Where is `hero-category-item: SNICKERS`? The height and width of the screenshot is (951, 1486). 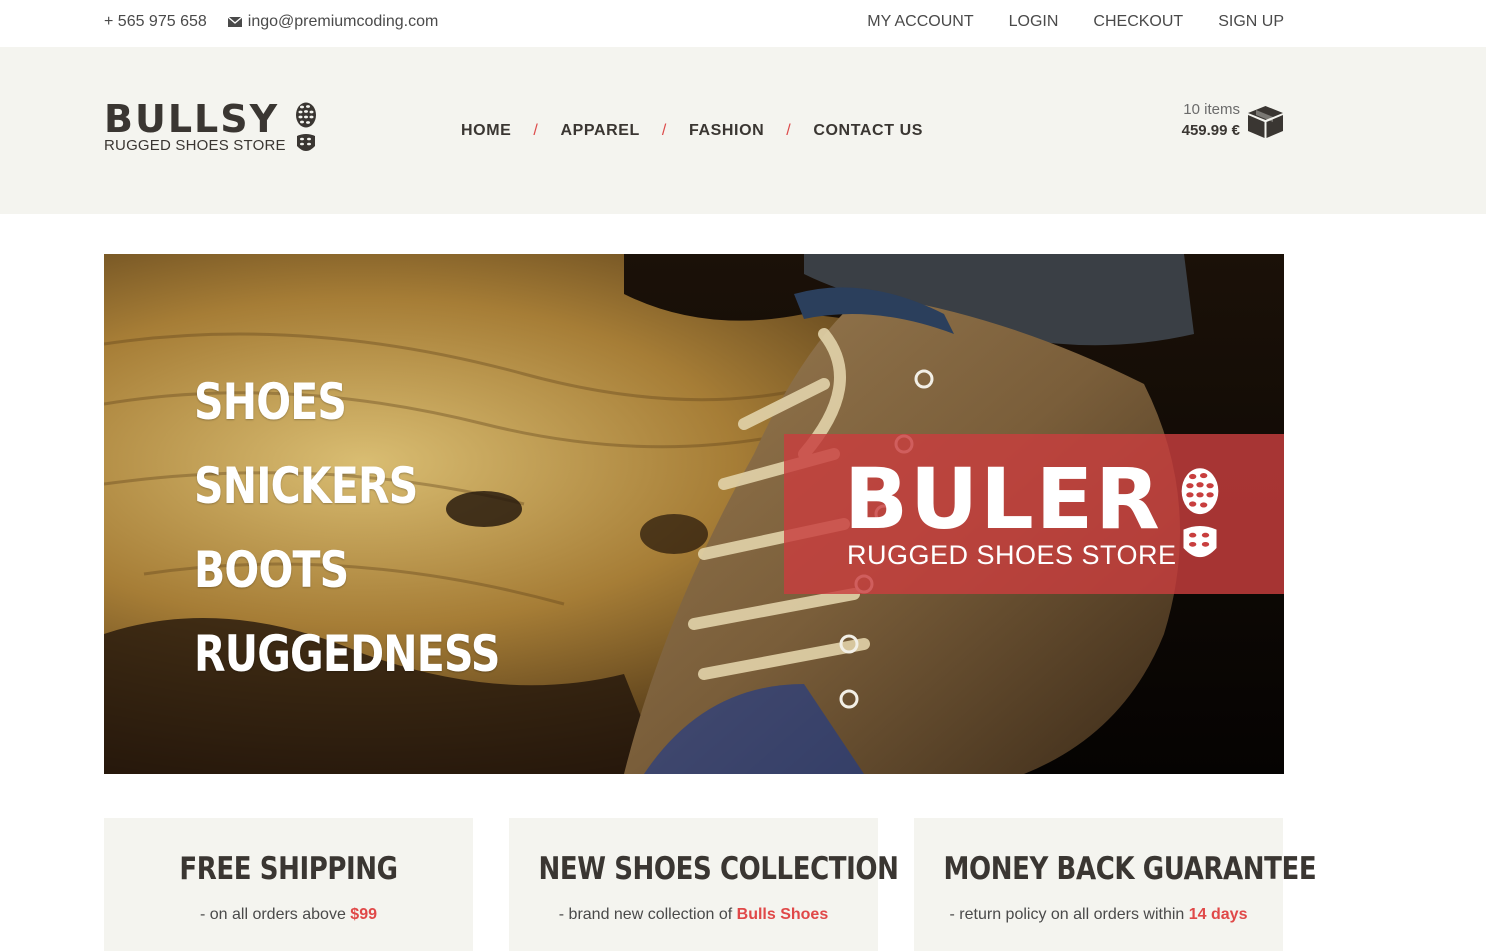
hero-category-item: SNICKERS is located at coordinates (306, 486).